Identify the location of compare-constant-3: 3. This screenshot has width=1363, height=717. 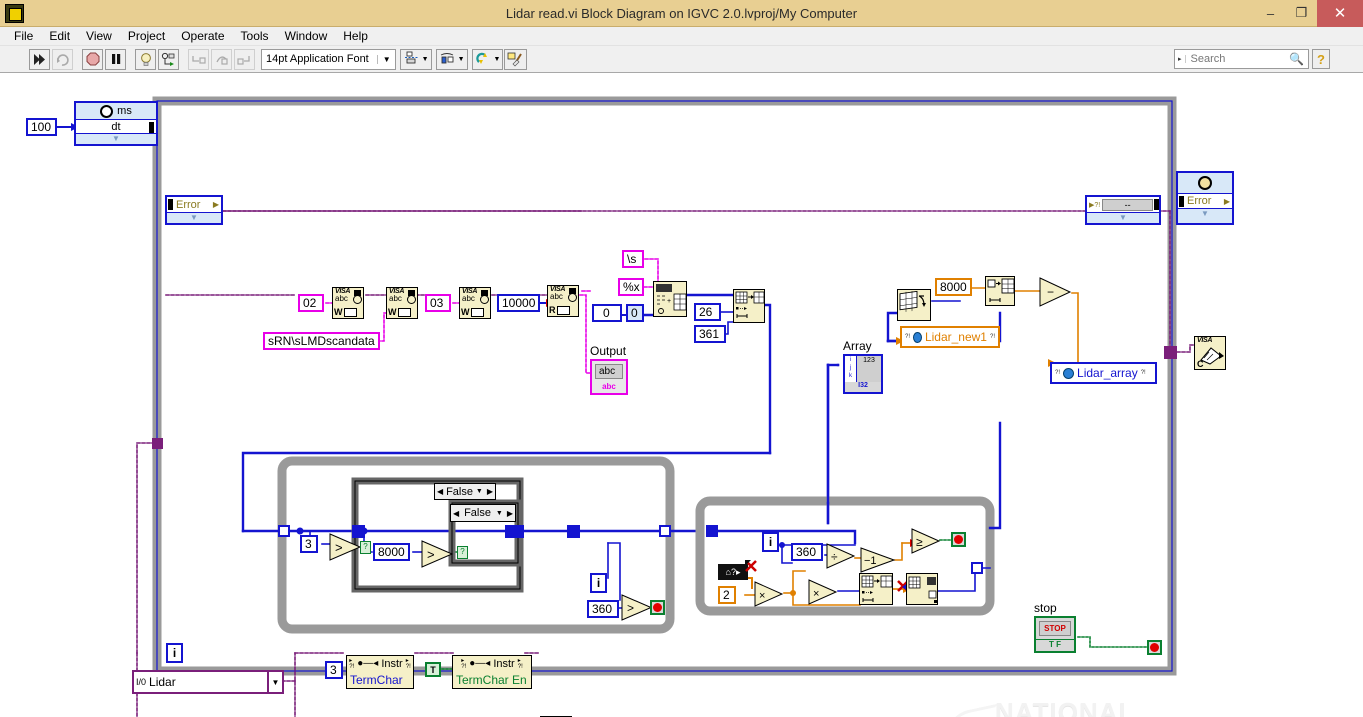
(309, 544).